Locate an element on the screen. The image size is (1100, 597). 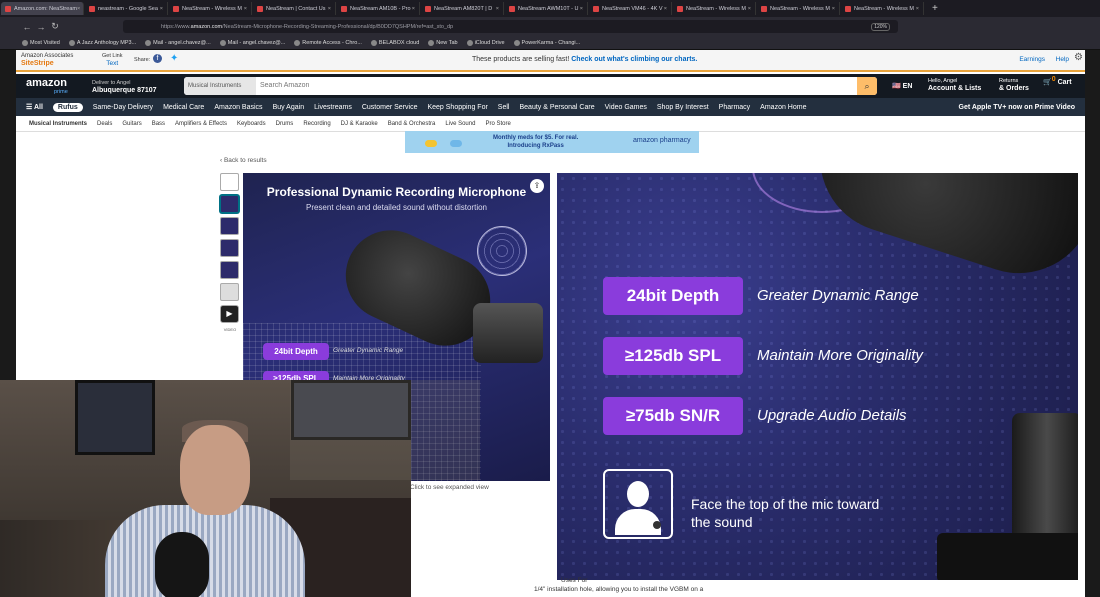
category-nav-item: Live Sound is located at coordinates (460, 124).